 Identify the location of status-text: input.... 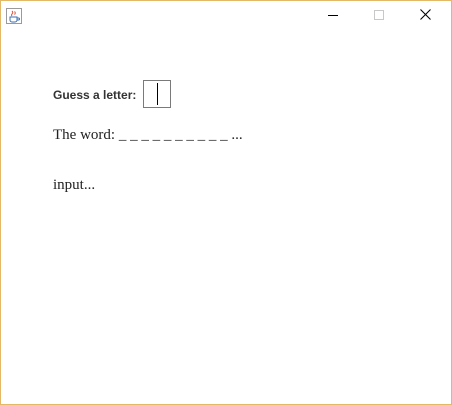
(74, 185).